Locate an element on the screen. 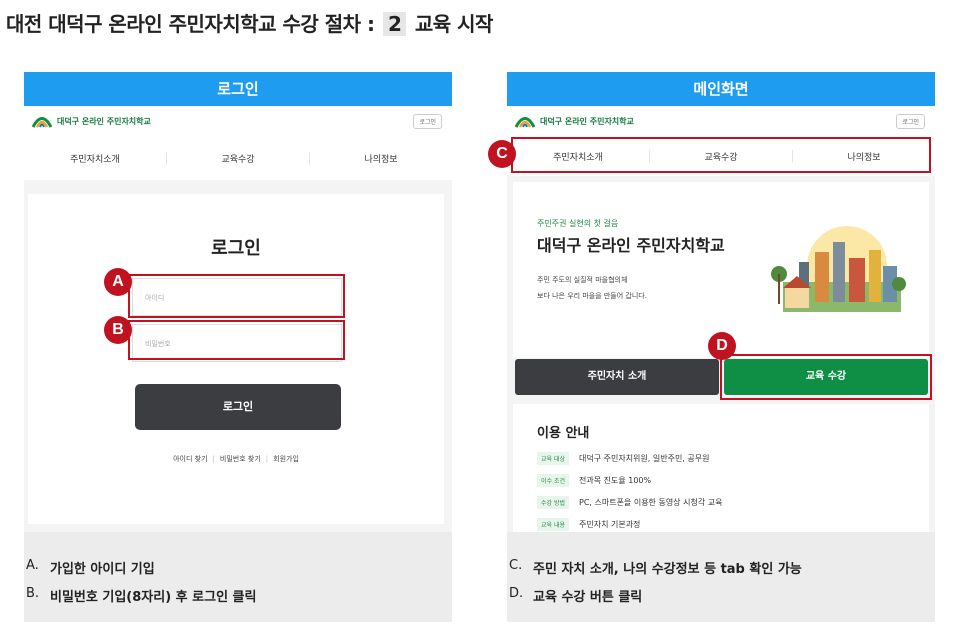 Image resolution: width=965 pixels, height=641 pixels. info-tag: 교육 대상 is located at coordinates (553, 458).